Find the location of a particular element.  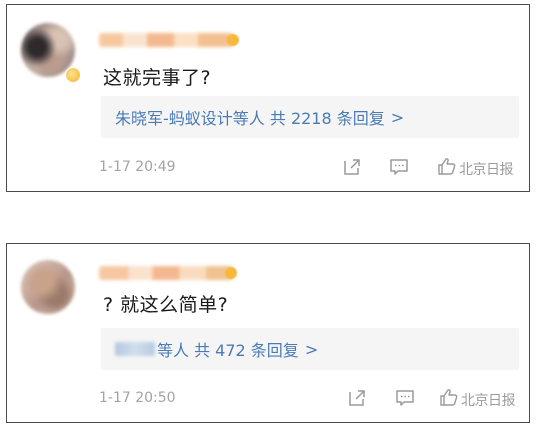

timestamp: 1-17 20:49 is located at coordinates (137, 167).